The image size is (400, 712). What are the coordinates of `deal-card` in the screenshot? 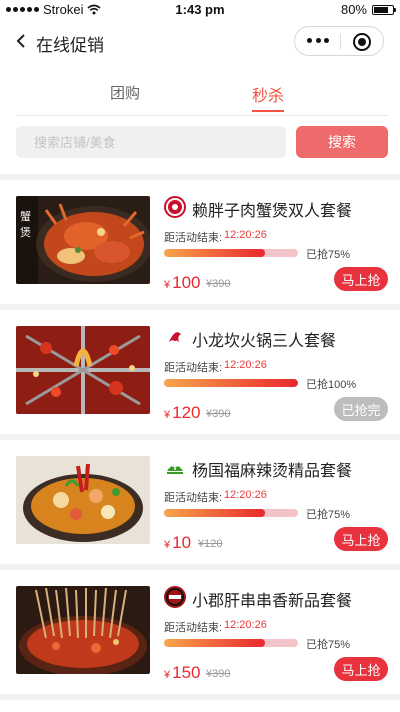 It's located at (200, 706).